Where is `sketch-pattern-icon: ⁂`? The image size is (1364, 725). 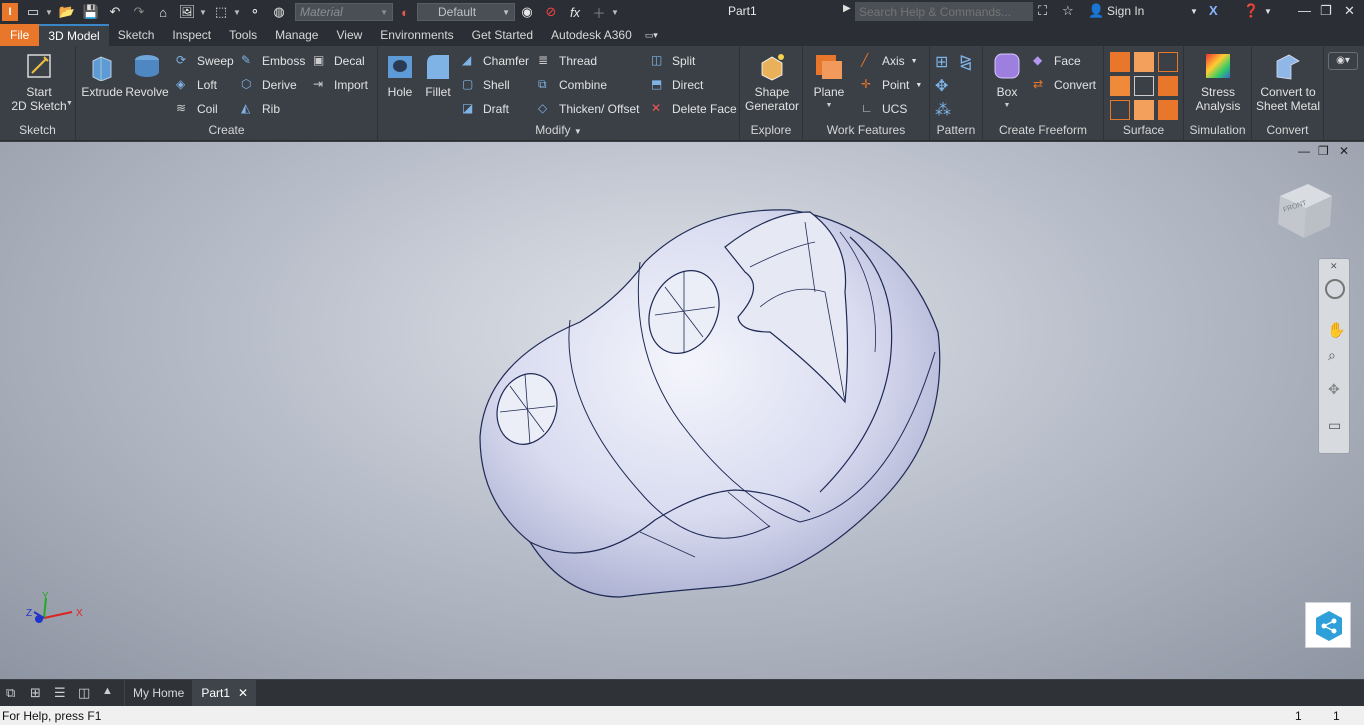
sketch-pattern-icon: ⁂ is located at coordinates (945, 110).